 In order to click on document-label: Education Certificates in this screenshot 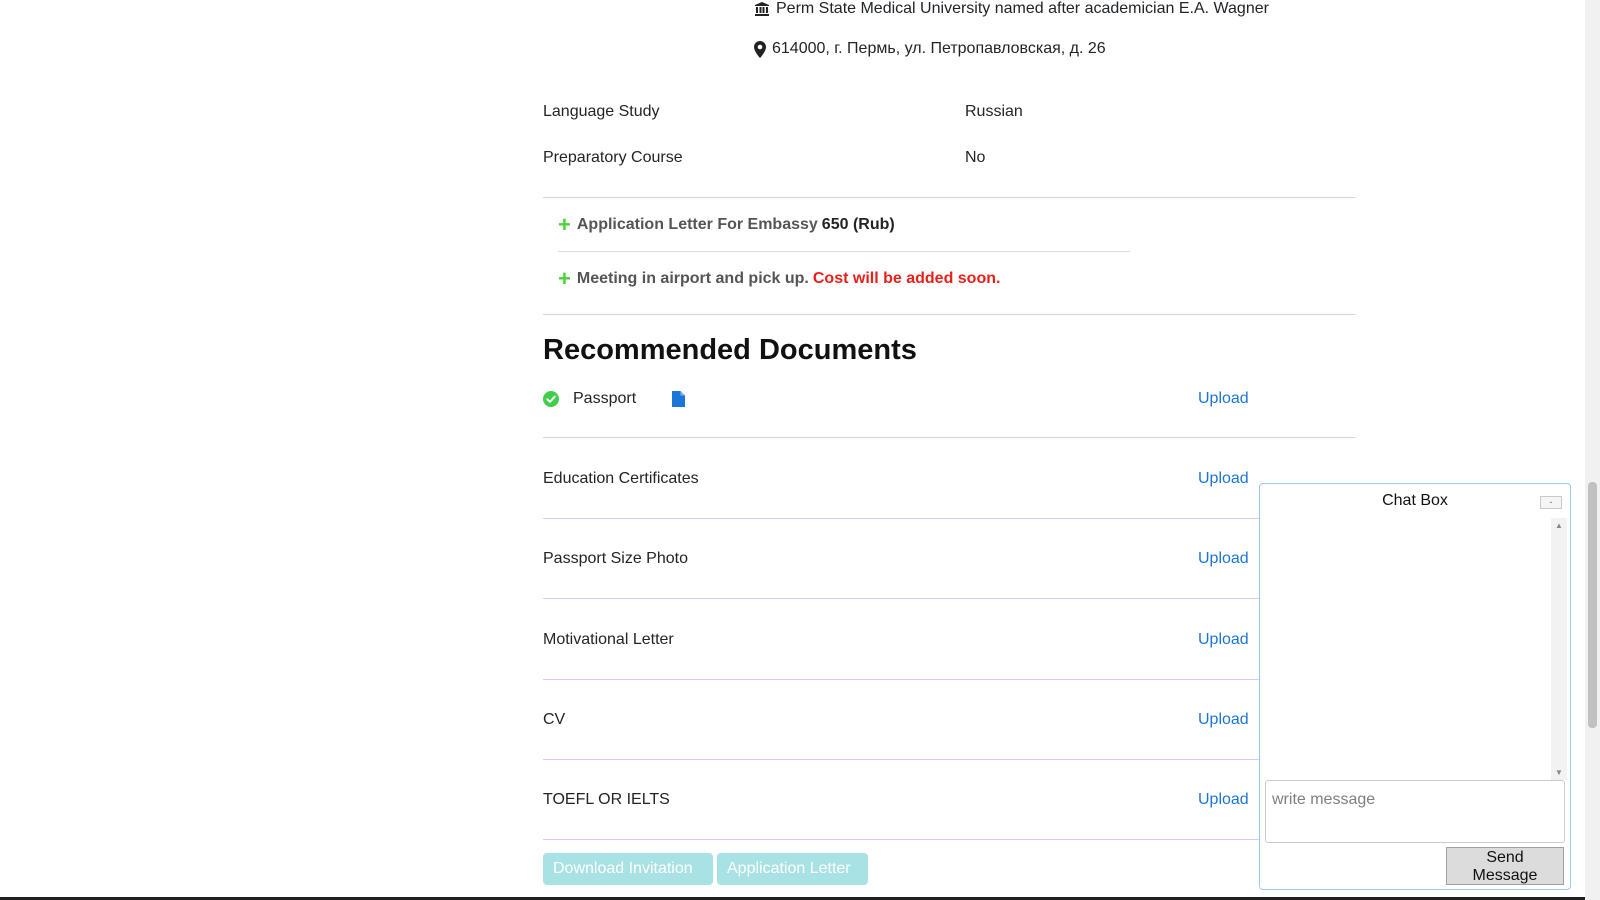, I will do `click(621, 478)`.